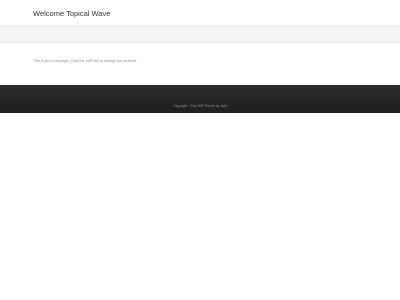  I want to click on footer-copyright: Copyright - GnuCMS Theme by Jack, so click(200, 106).